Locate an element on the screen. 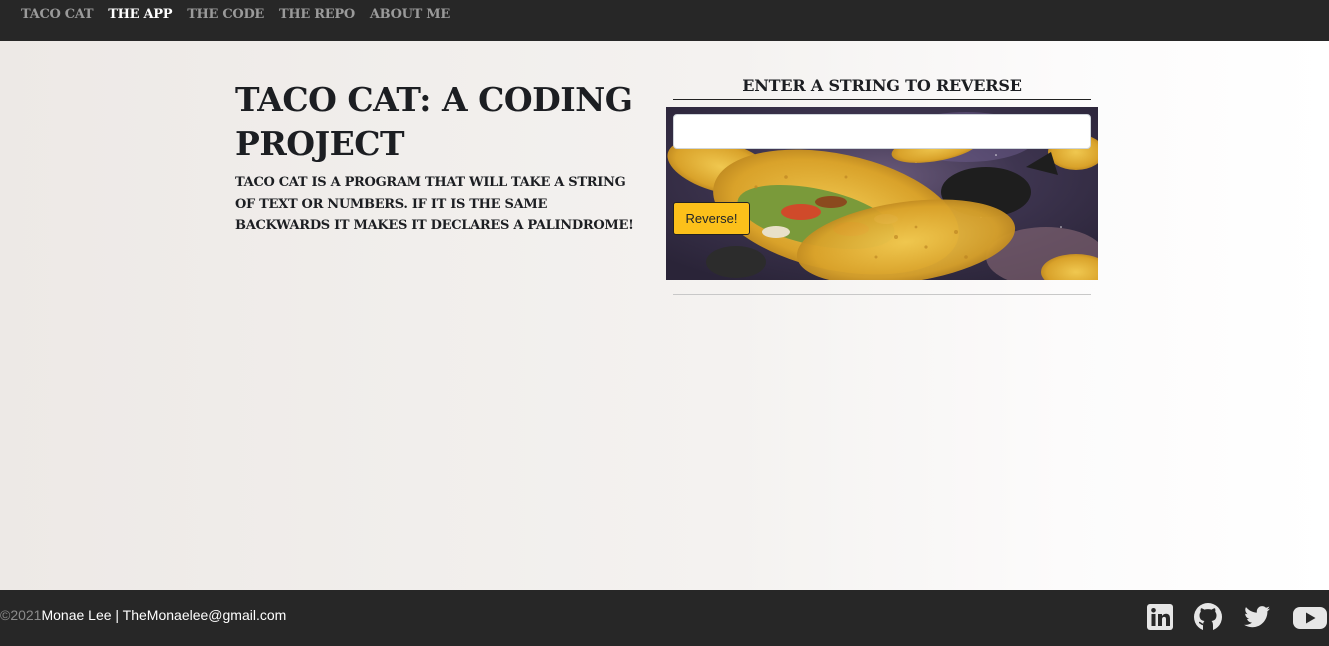 The image size is (1329, 646). form-heading: ENTER A STRING TO REVERSE is located at coordinates (882, 88).